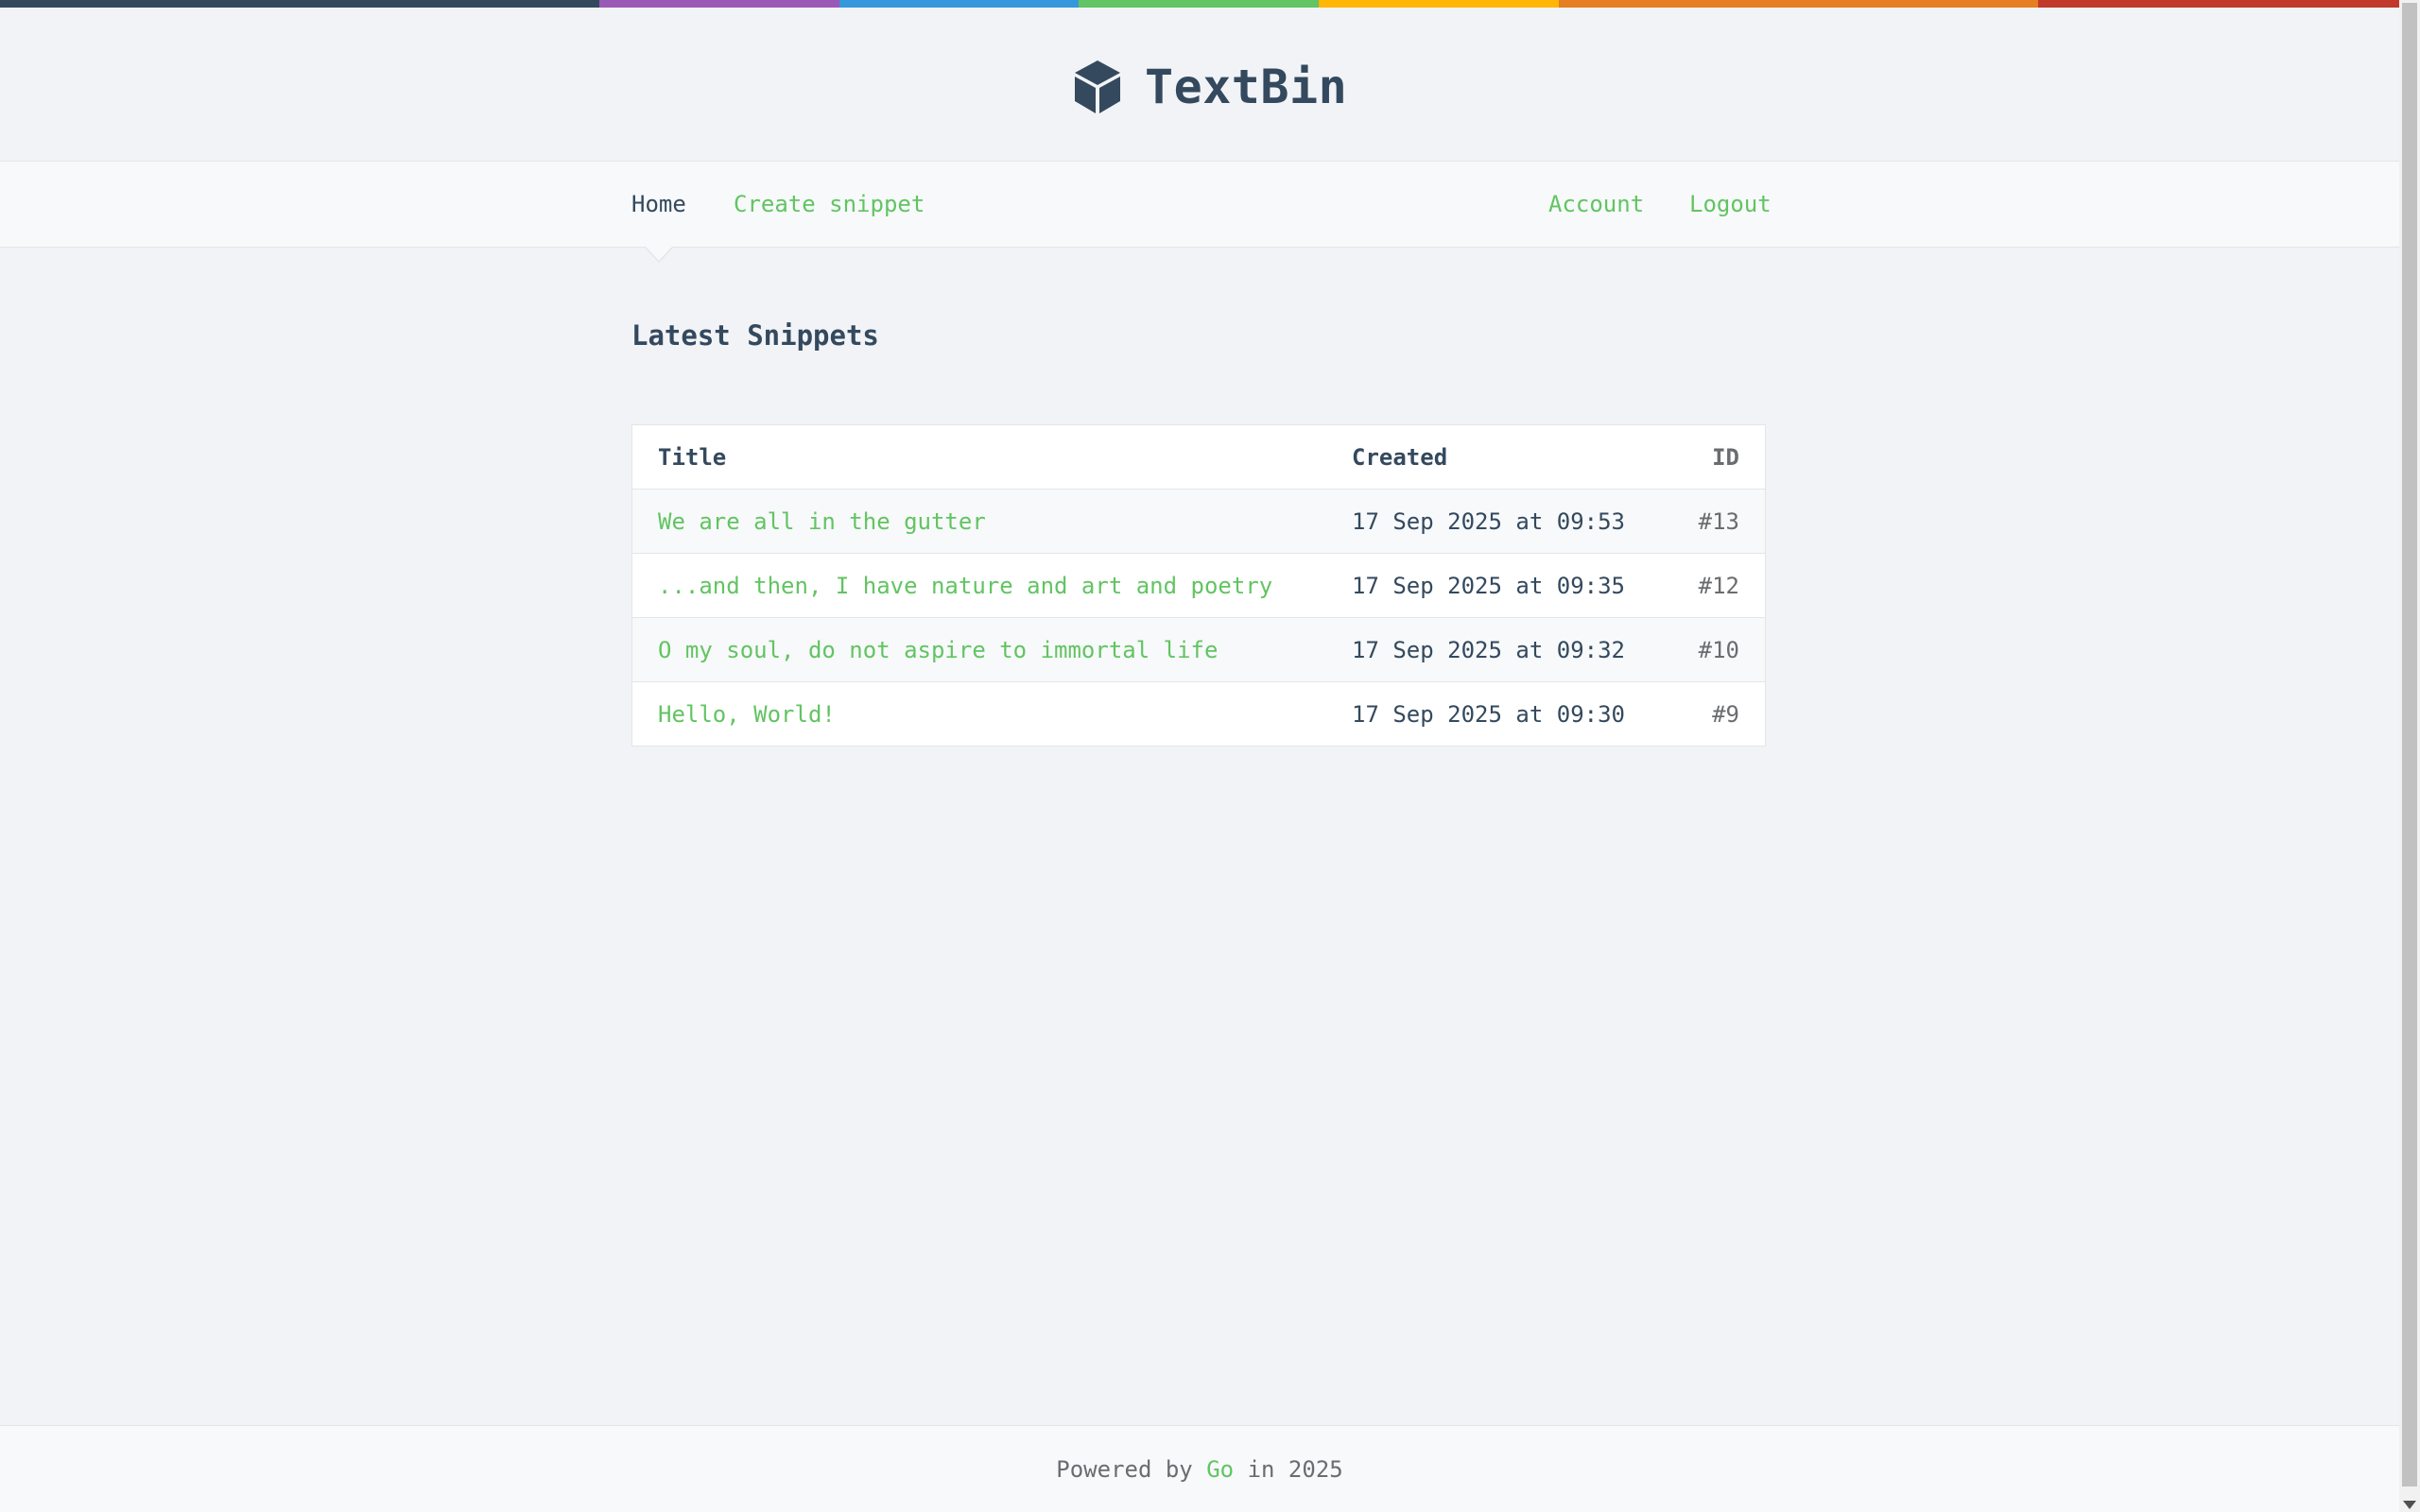 This screenshot has width=2420, height=1512. What do you see at coordinates (1220, 1469) in the screenshot?
I see `footer-go-link: Go` at bounding box center [1220, 1469].